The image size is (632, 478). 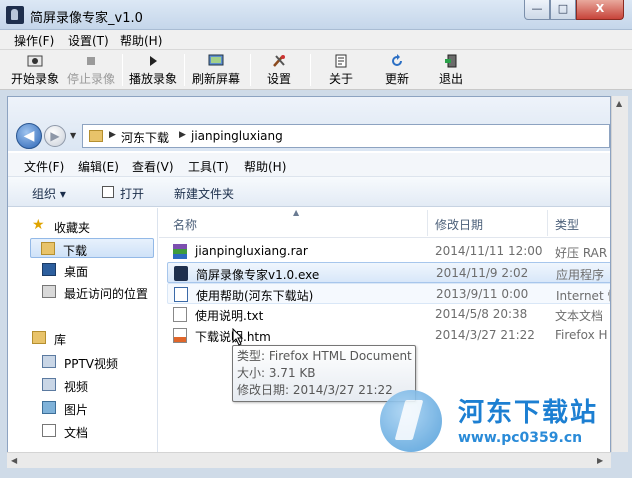 What do you see at coordinates (34, 40) in the screenshot?
I see `menu-operate: 操作(F)` at bounding box center [34, 40].